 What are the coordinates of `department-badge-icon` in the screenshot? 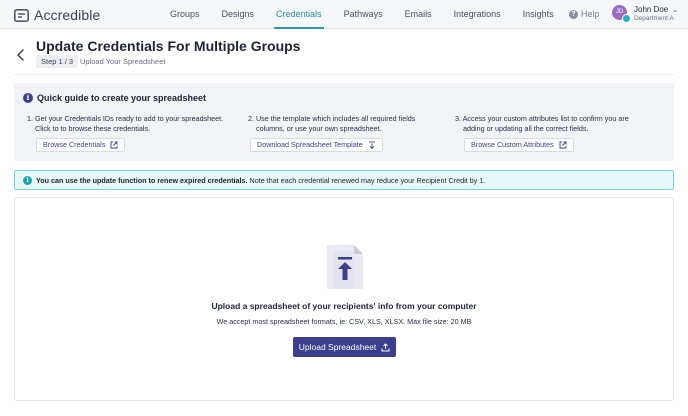 It's located at (626, 18).